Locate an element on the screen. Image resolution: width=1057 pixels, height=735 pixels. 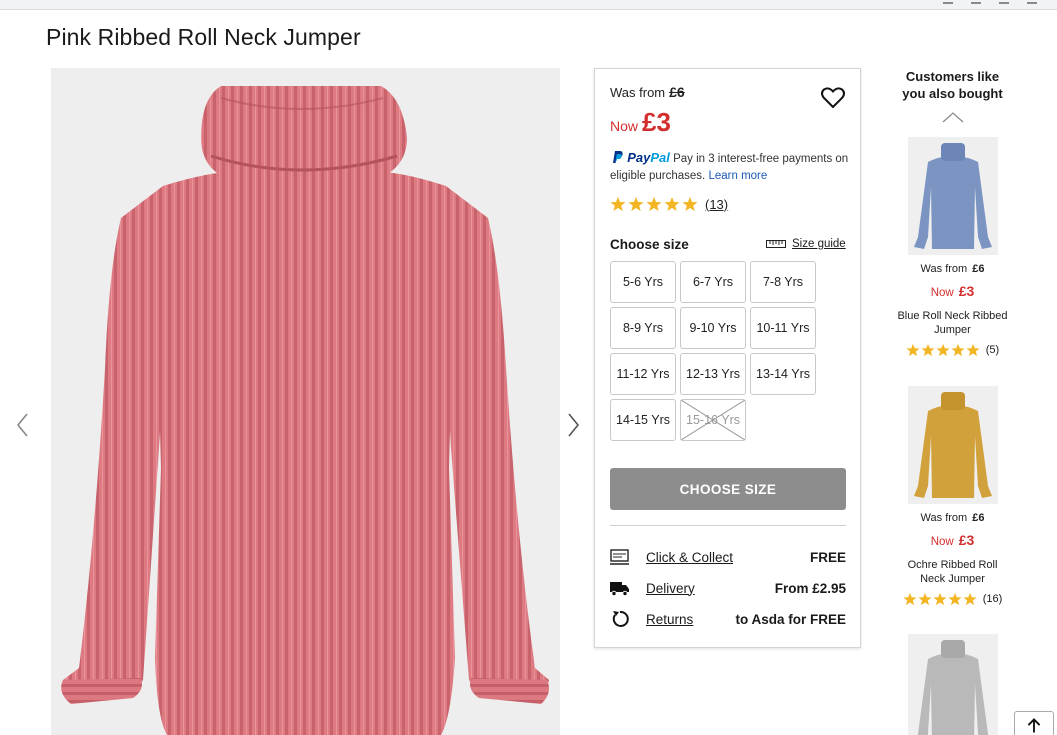
rec-product-name: Ochre Ribbed Roll Neck Jumper is located at coordinates (952, 572).